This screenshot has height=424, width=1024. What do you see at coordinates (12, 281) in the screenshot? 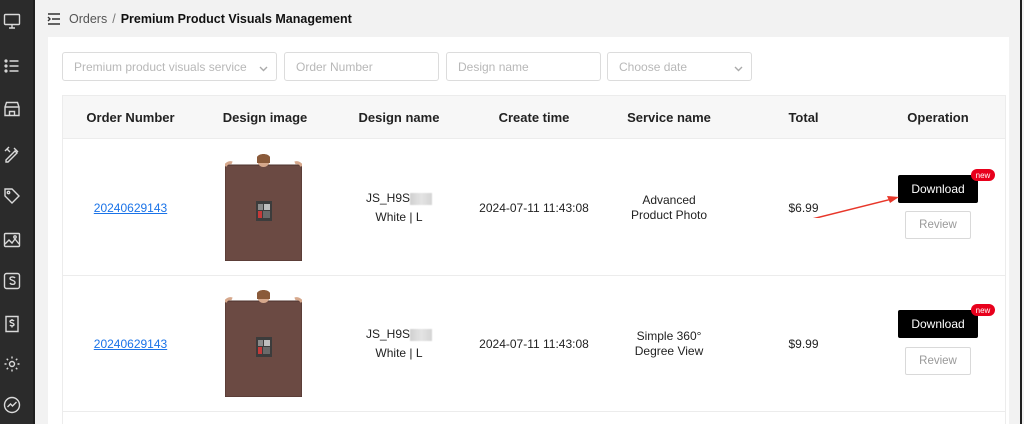
I see `s-box-icon` at bounding box center [12, 281].